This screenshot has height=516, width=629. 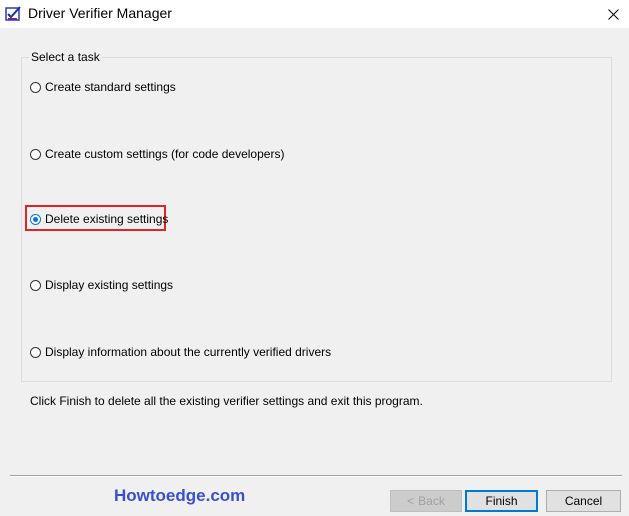 I want to click on radio-button-selected, so click(x=35, y=219).